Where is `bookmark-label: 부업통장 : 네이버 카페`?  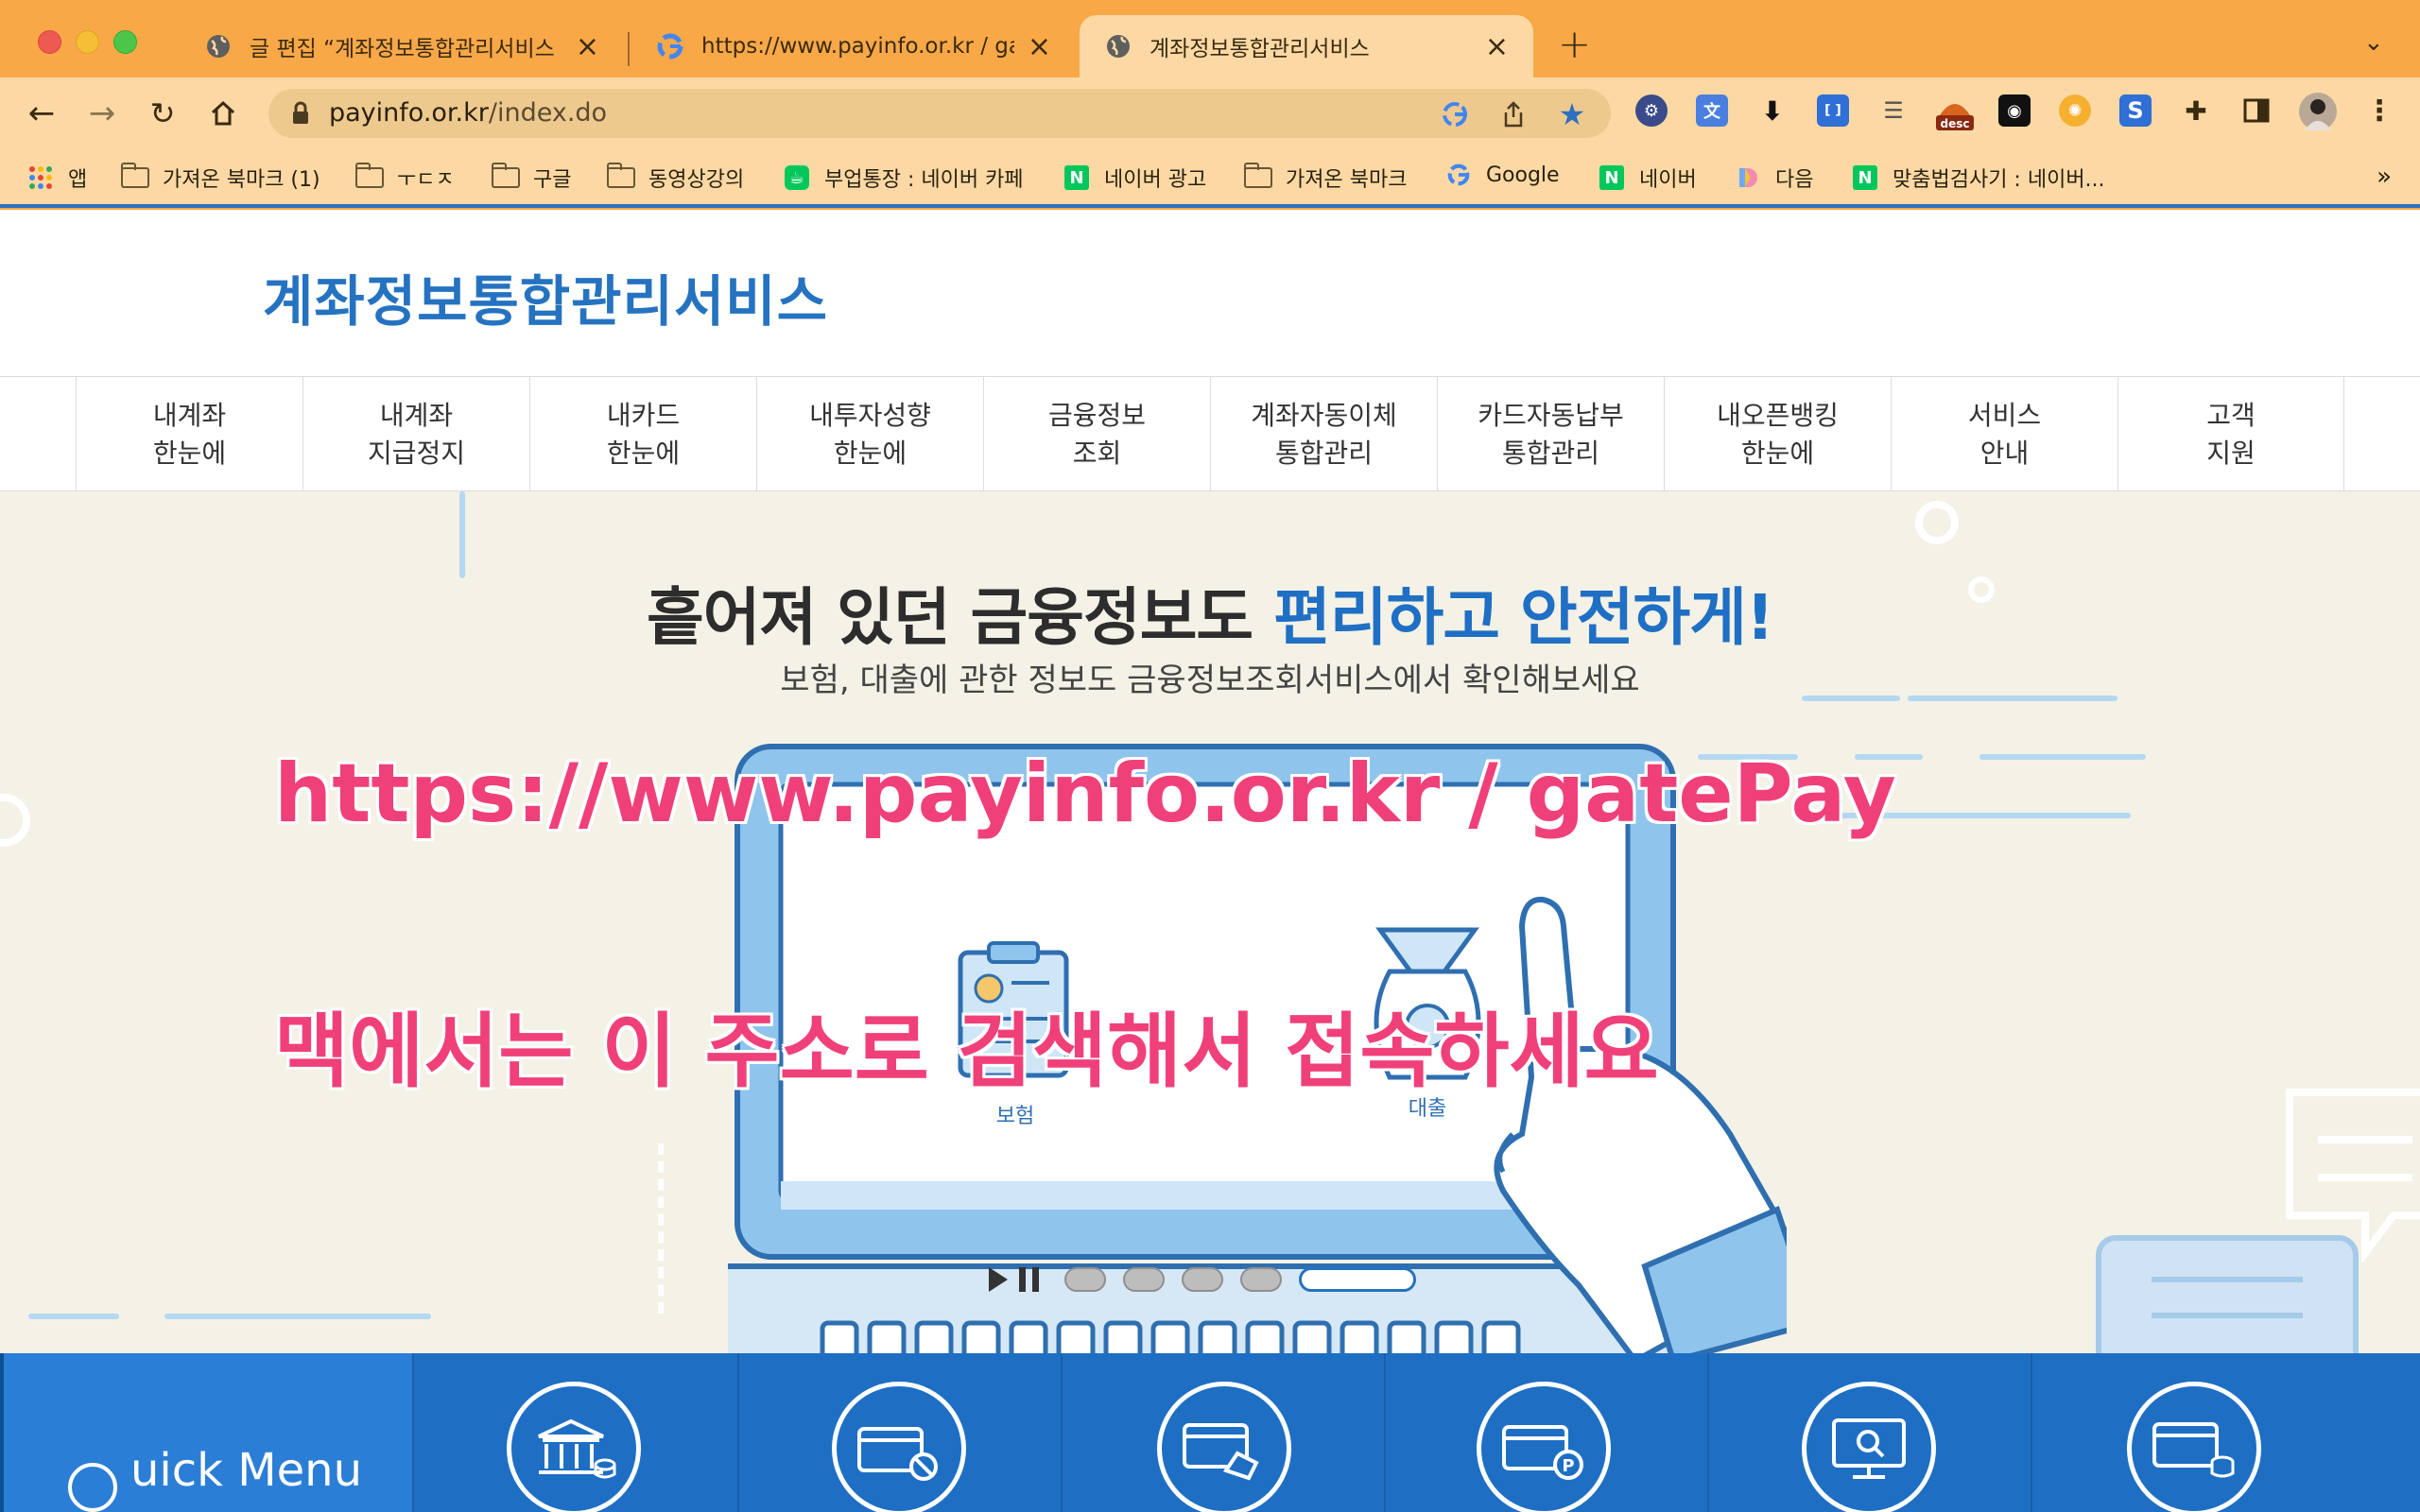
bookmark-label: 부업통장 : 네이버 카페 is located at coordinates (924, 180).